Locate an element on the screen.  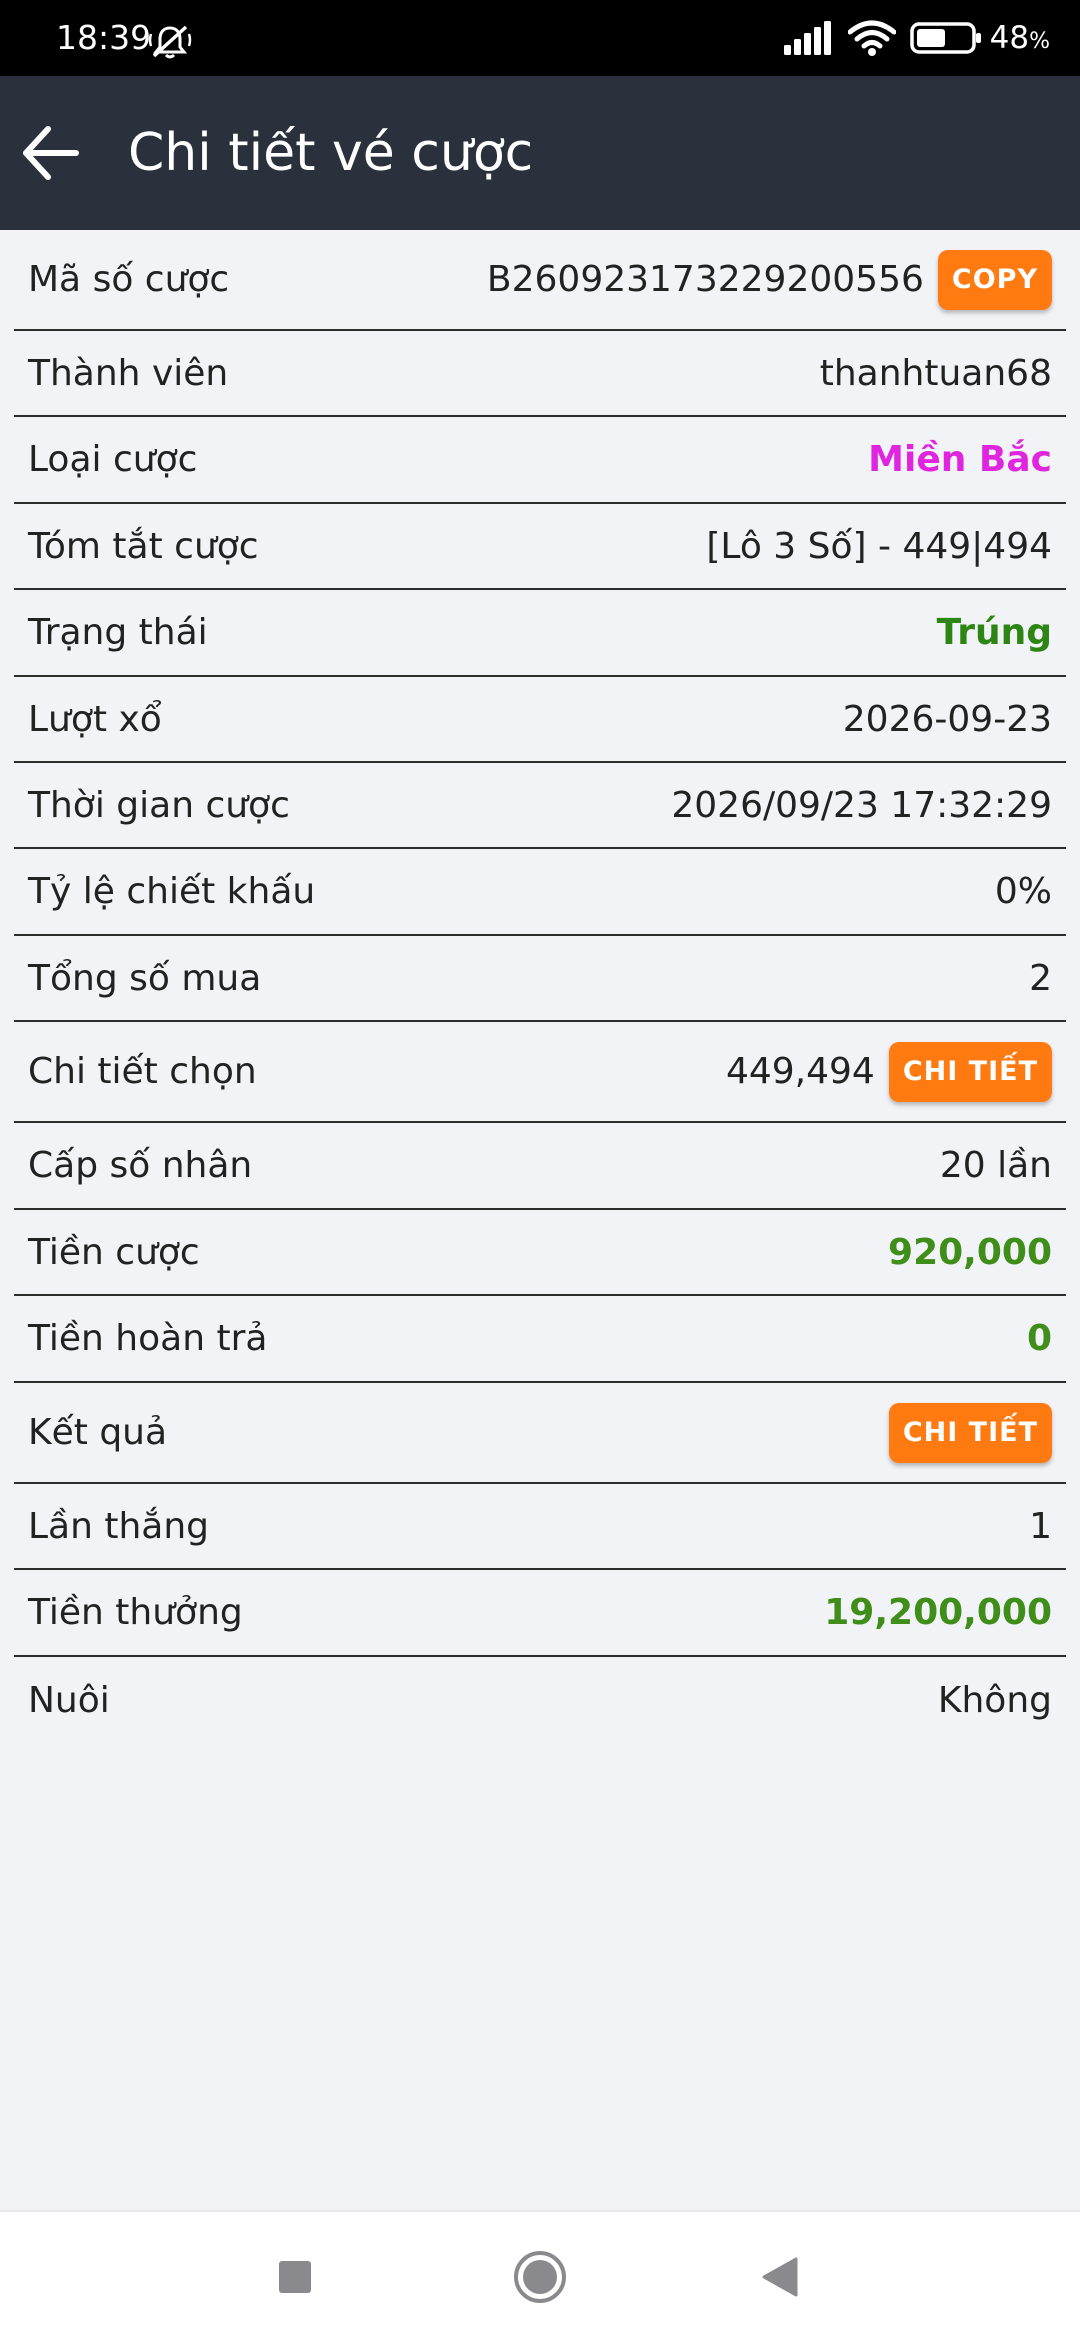
row-label: Mã số cược is located at coordinates (129, 279).